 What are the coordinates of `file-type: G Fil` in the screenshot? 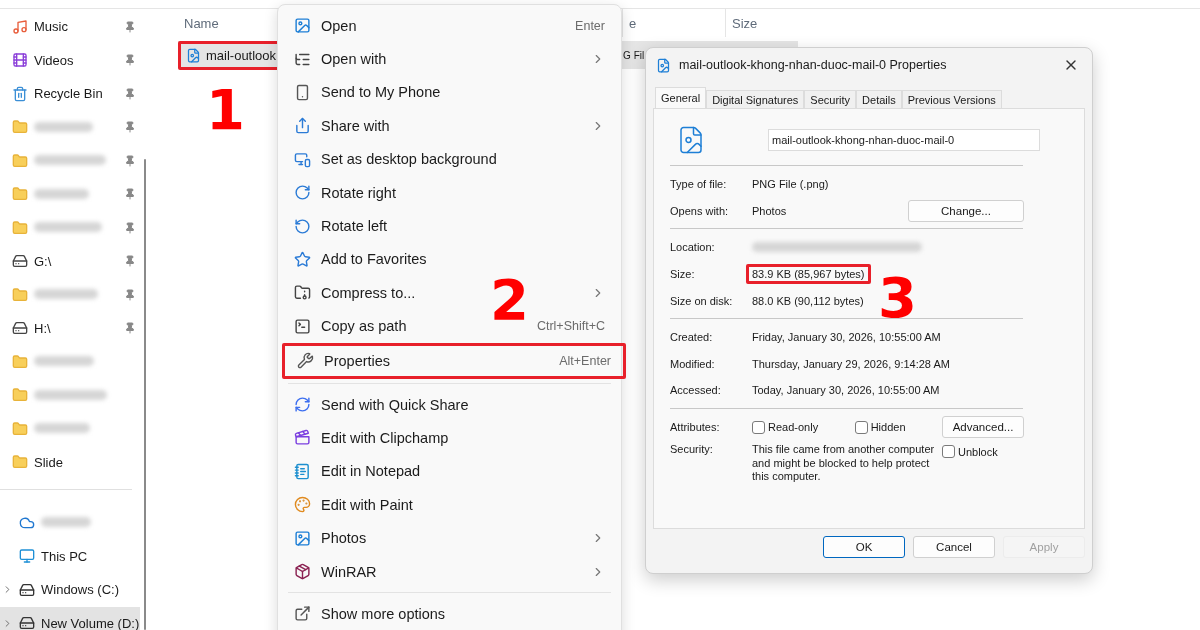 It's located at (634, 55).